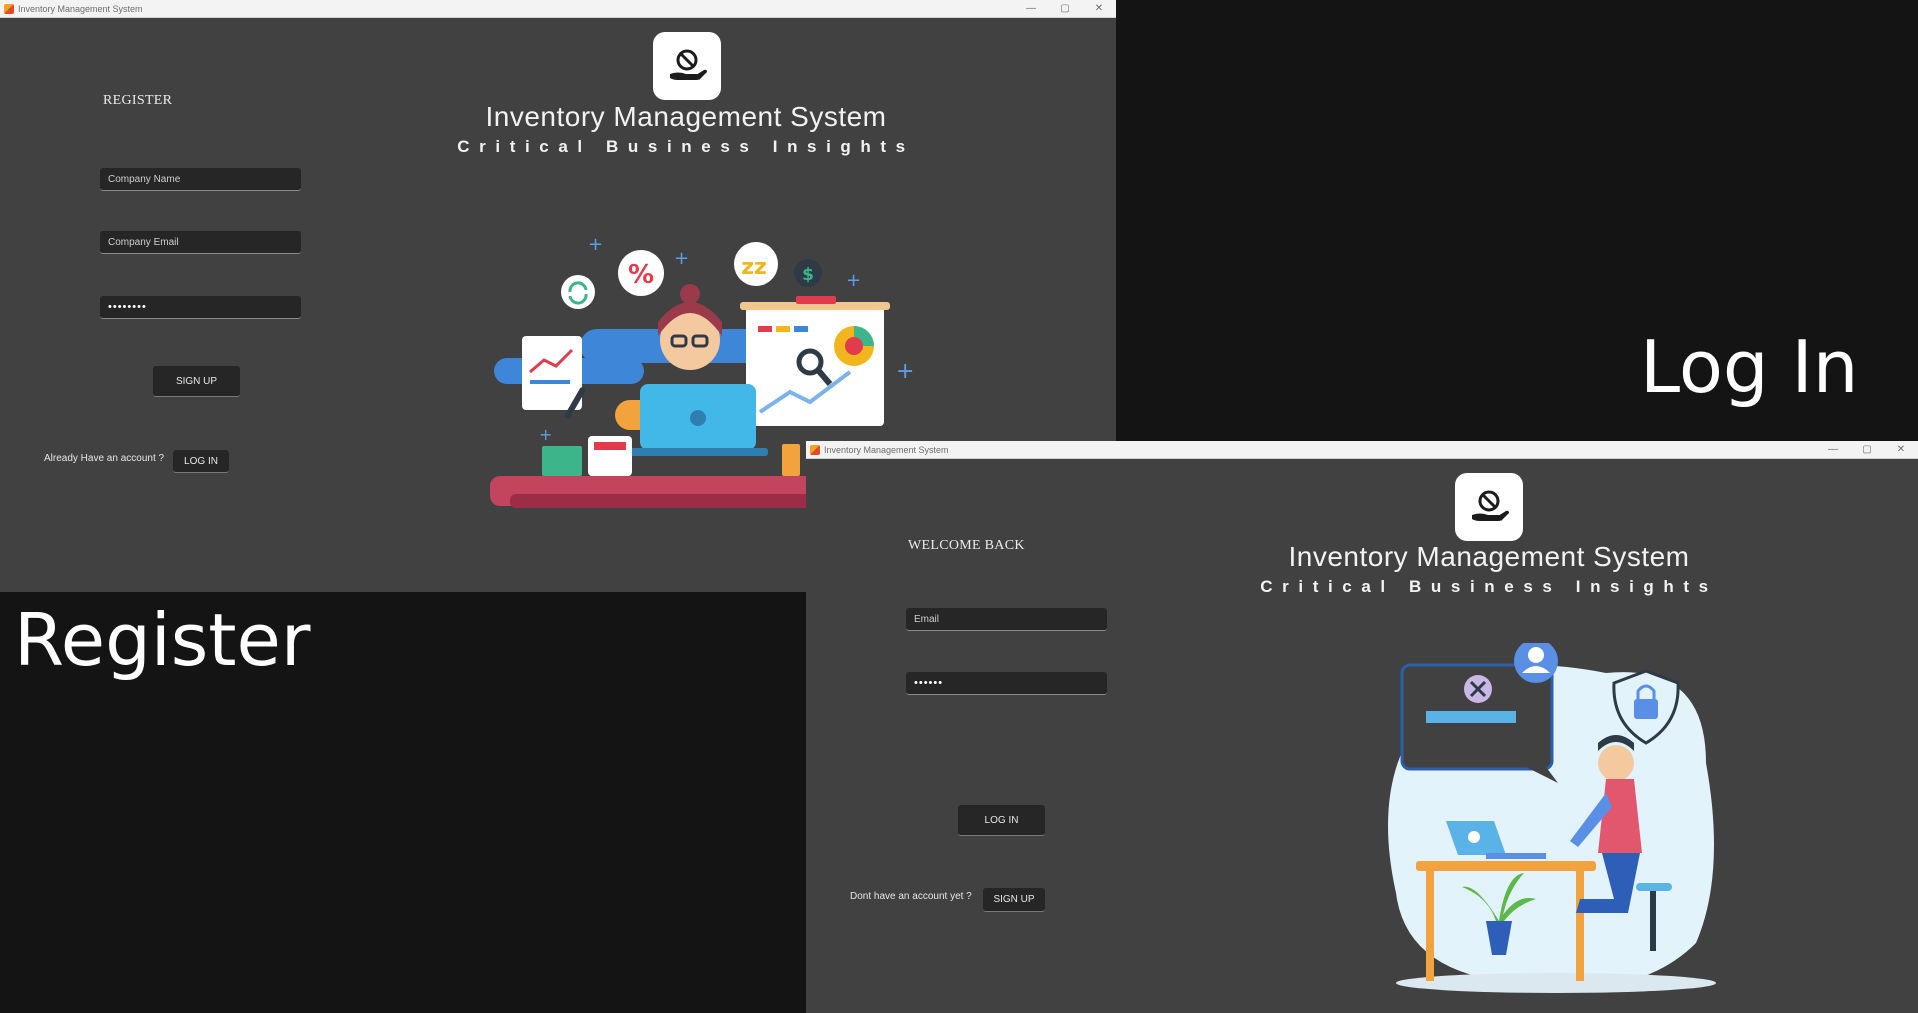 The width and height of the screenshot is (1918, 1013). I want to click on secure-login-illustration, so click(1552, 818).